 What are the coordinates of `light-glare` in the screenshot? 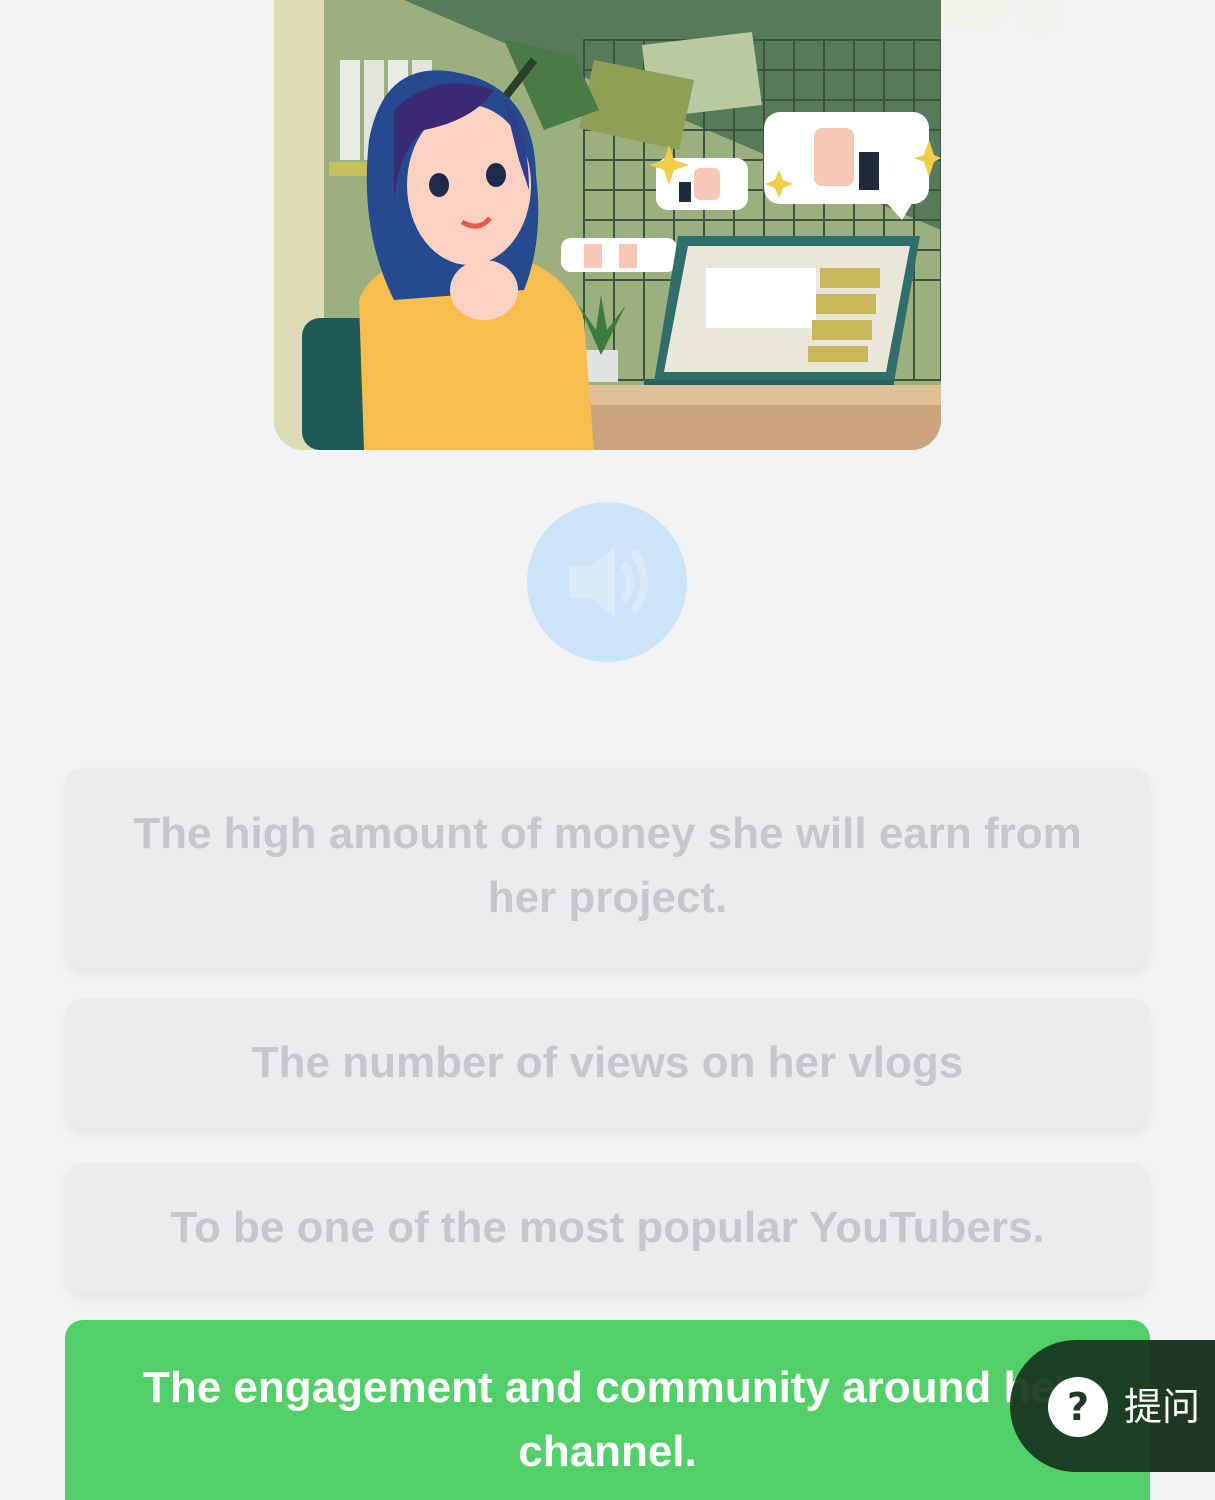 It's located at (996, 17).